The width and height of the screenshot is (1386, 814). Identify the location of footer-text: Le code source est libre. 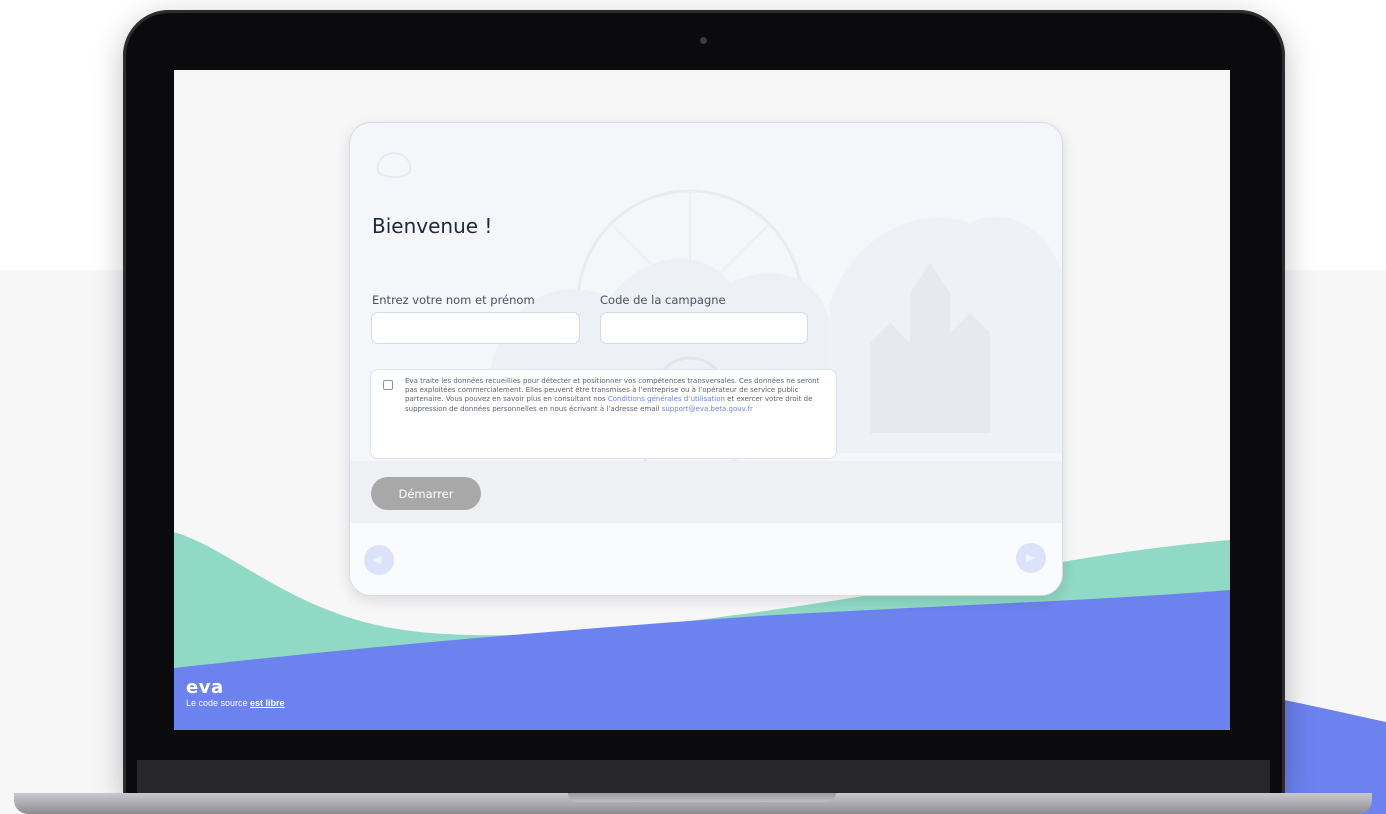
(235, 703).